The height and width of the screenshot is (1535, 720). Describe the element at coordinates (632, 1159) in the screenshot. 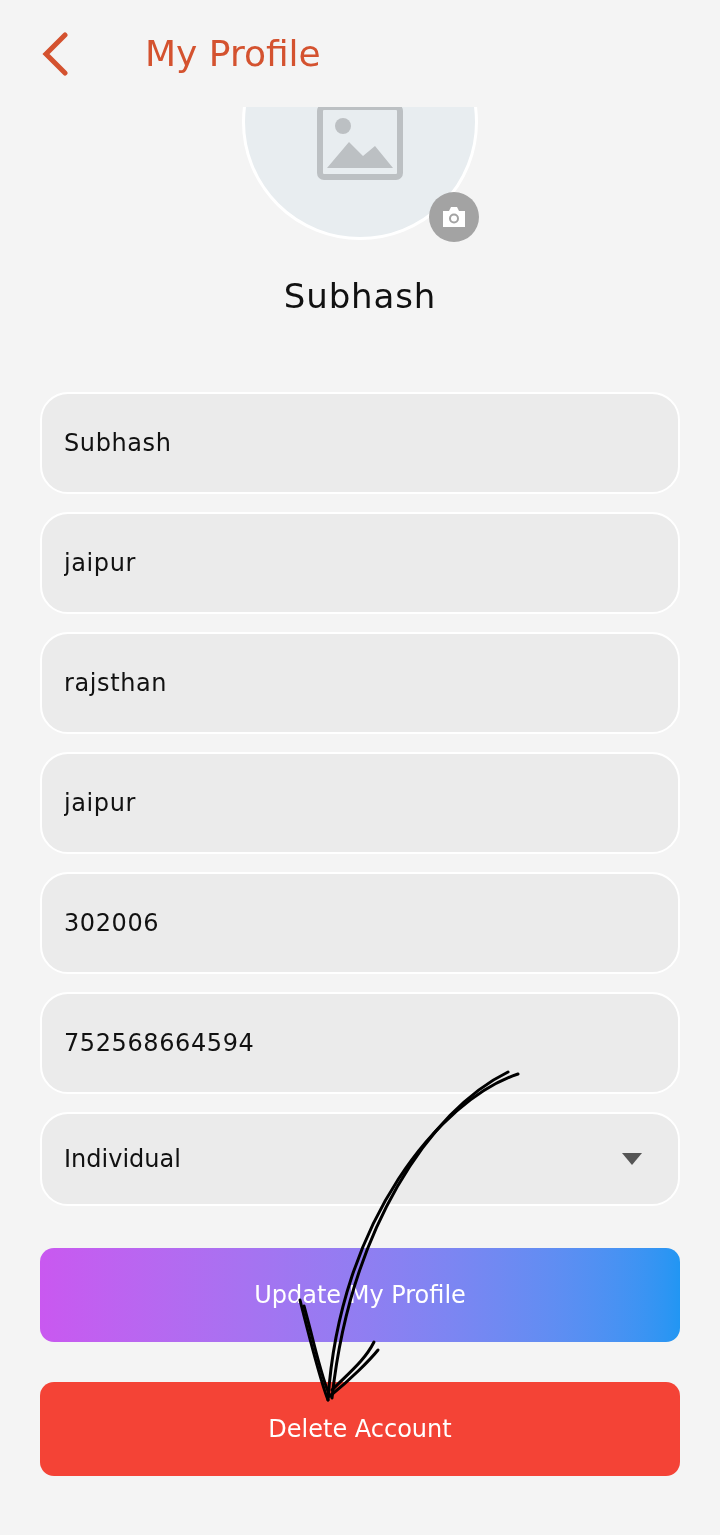

I see `caret-icon` at that location.